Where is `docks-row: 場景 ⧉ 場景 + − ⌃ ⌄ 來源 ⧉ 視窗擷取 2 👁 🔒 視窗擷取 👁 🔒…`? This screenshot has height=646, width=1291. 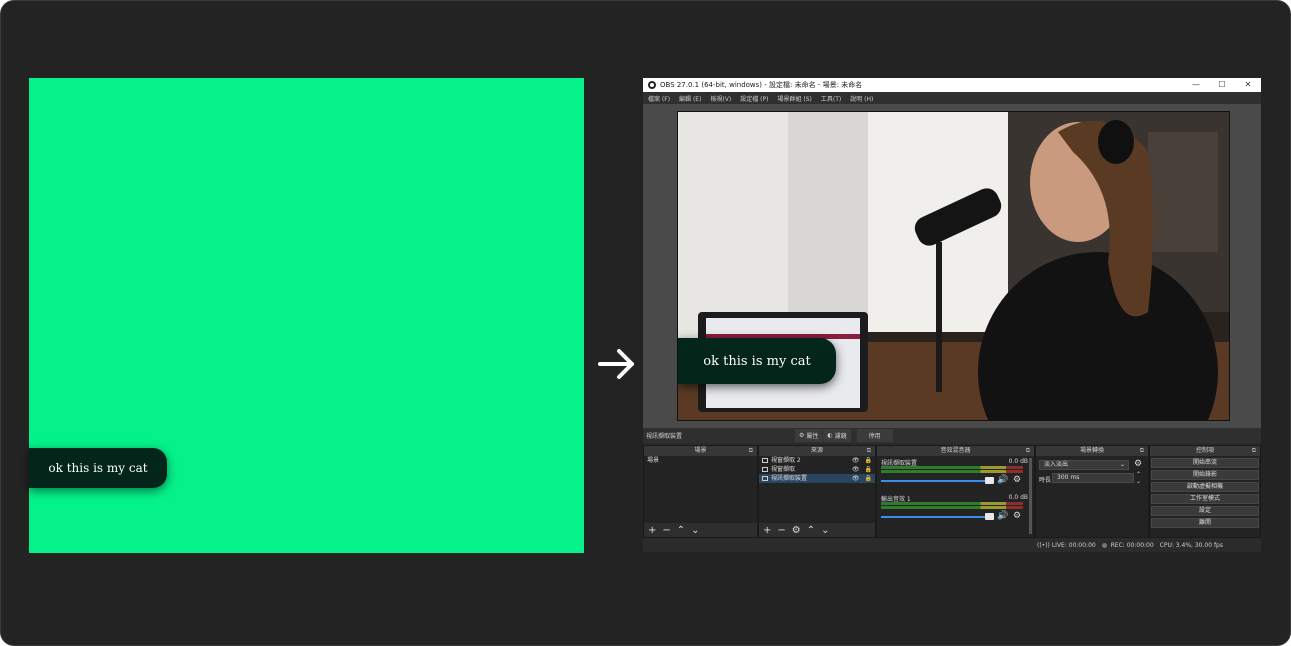
docks-row: 場景 ⧉ 場景 + − ⌃ ⌄ 來源 ⧉ 視窗擷取 2 👁 🔒 視窗擷取 👁 🔒… is located at coordinates (952, 491).